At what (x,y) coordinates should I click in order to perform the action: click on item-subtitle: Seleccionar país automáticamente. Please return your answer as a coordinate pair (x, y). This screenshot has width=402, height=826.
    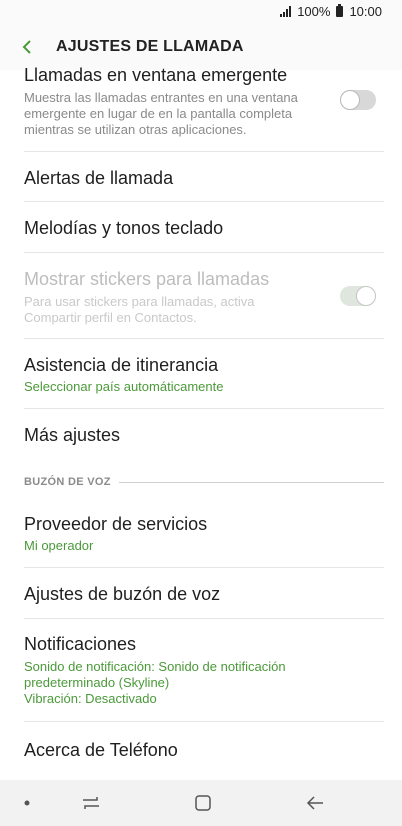
    Looking at the image, I should click on (124, 386).